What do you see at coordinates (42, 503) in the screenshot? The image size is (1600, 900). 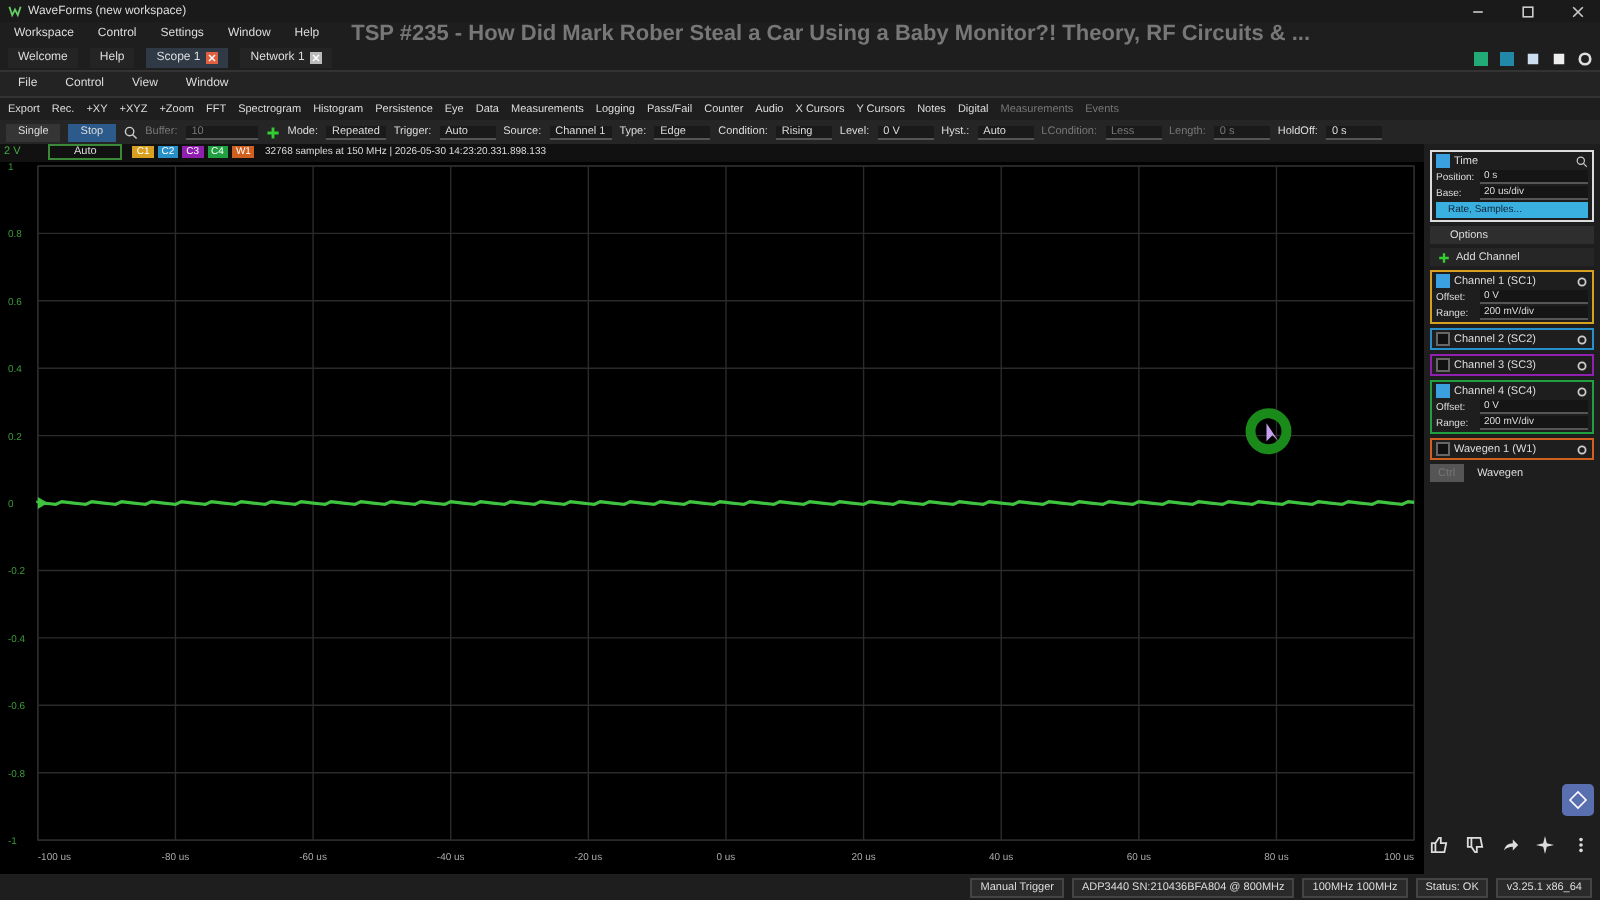 I see `trigger-marker-icon` at bounding box center [42, 503].